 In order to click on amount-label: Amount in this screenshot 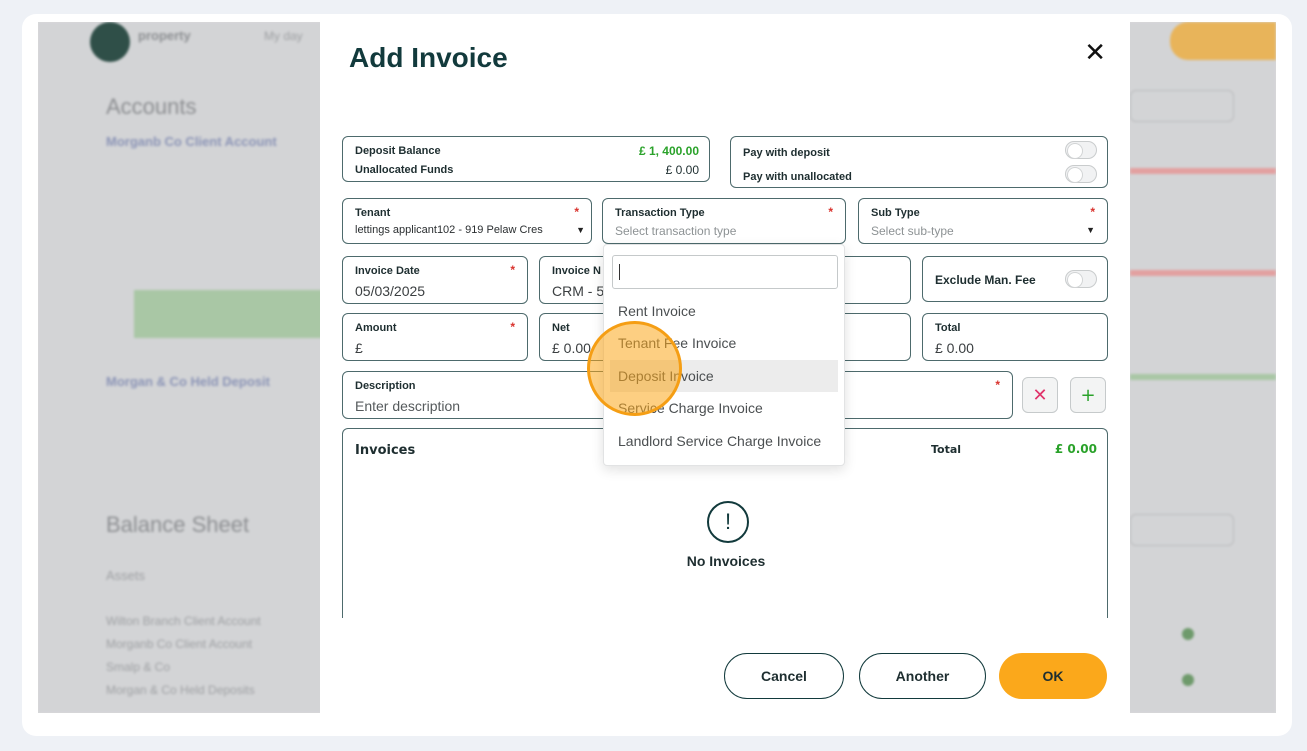, I will do `click(376, 328)`.